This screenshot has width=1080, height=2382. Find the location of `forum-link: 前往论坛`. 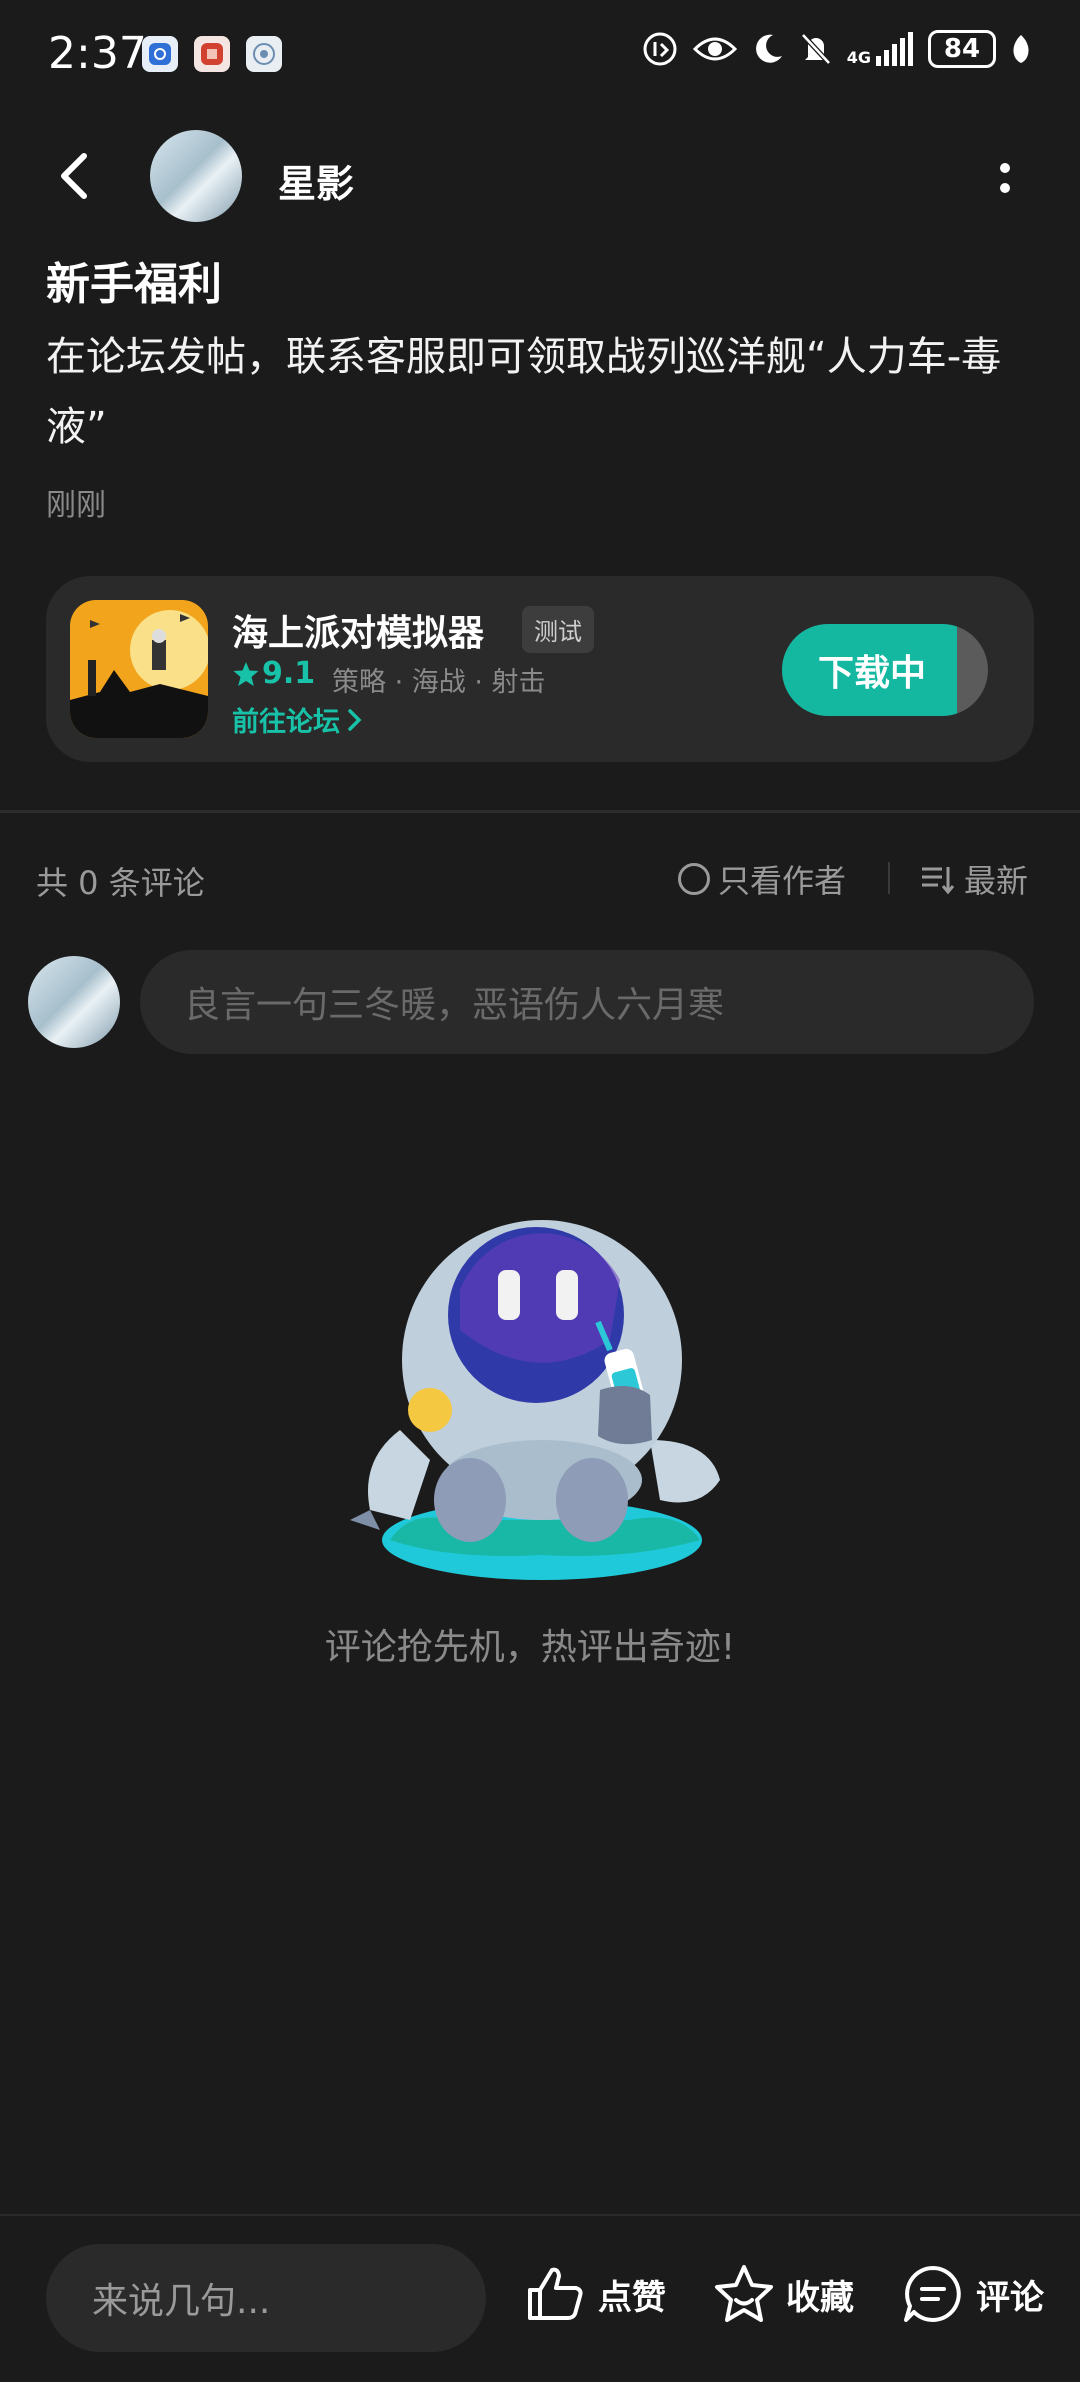

forum-link: 前往论坛 is located at coordinates (298, 719).